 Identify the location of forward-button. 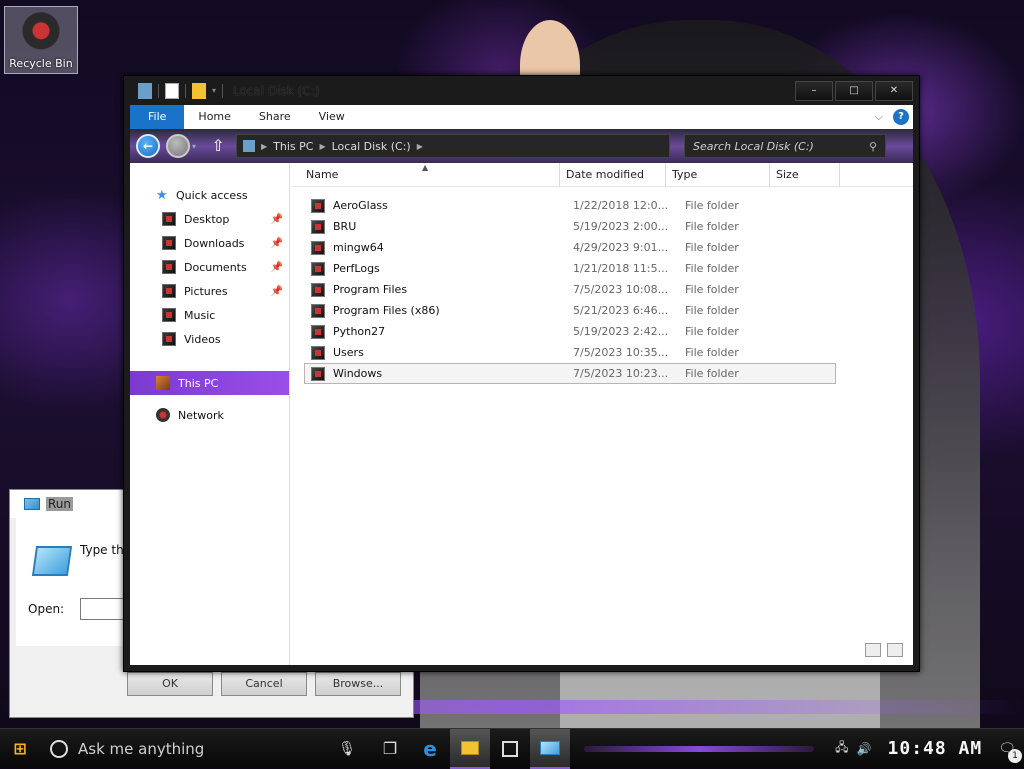
(178, 146).